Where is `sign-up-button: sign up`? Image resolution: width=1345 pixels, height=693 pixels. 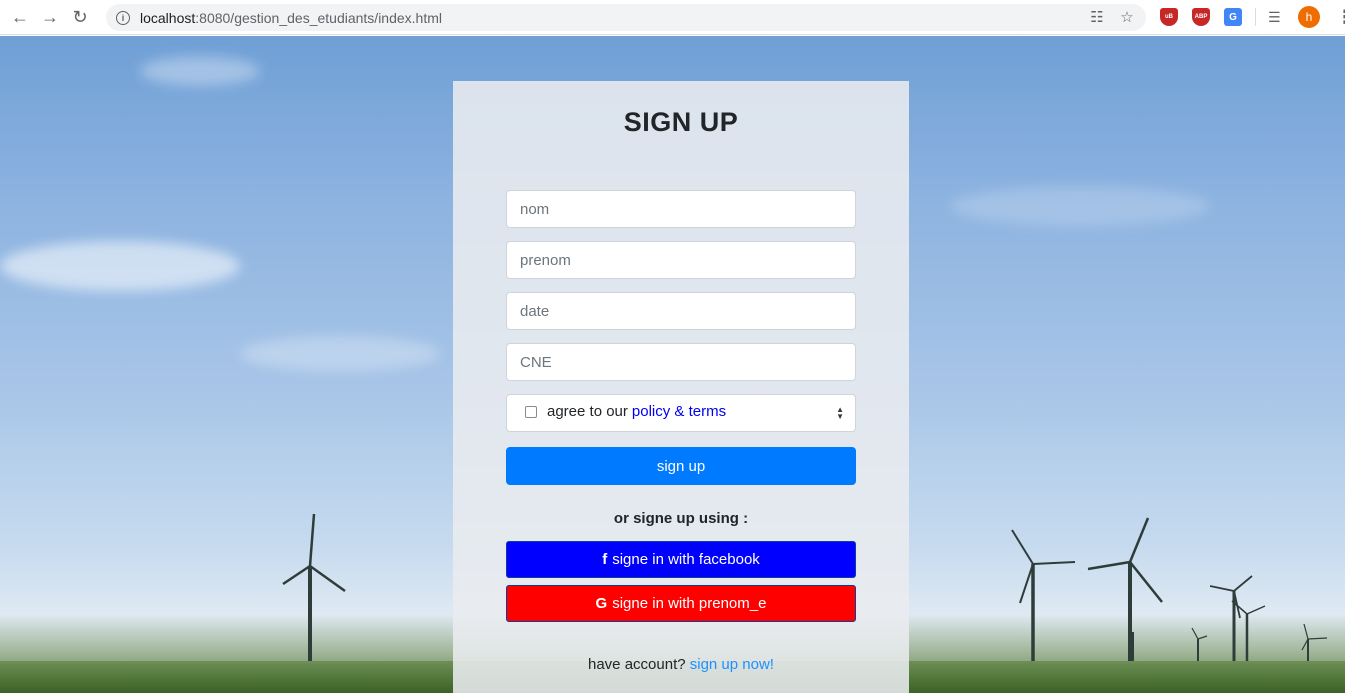 sign-up-button: sign up is located at coordinates (681, 466).